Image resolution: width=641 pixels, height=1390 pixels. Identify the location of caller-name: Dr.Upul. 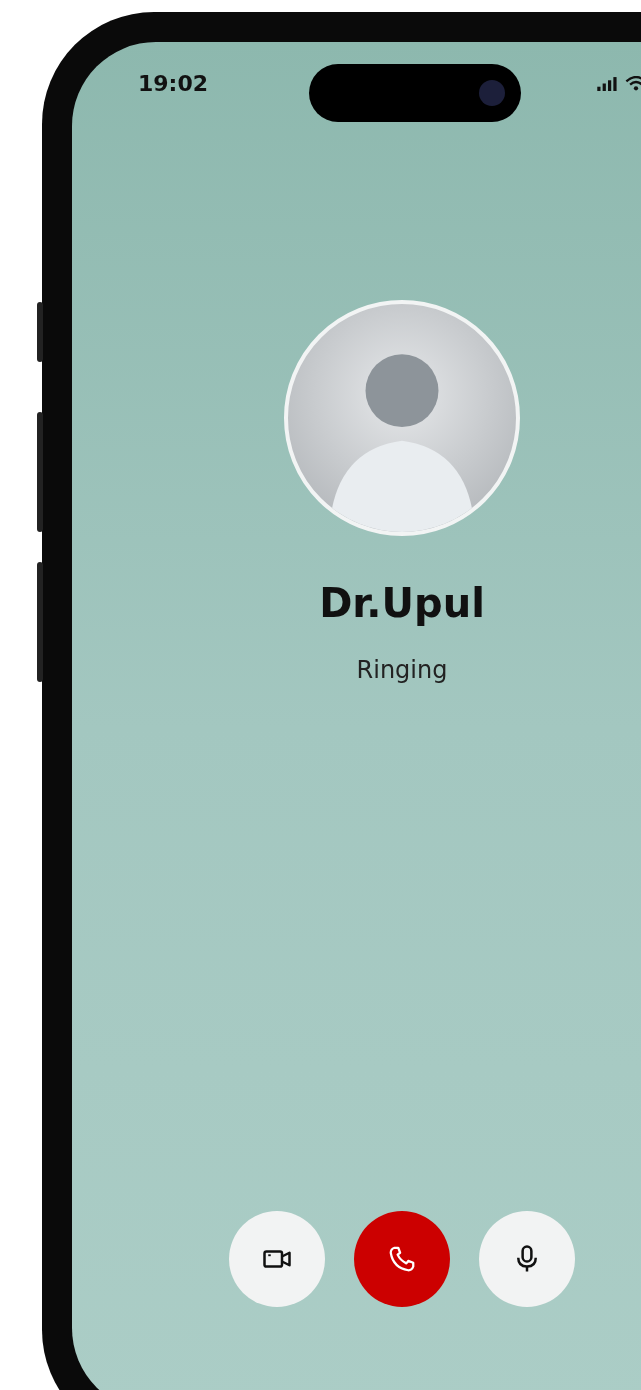
(402, 603).